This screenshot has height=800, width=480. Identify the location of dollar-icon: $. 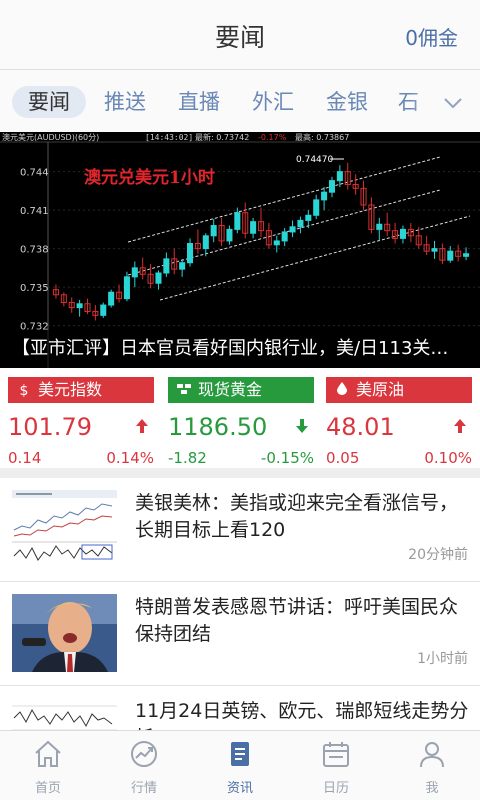
(24, 391).